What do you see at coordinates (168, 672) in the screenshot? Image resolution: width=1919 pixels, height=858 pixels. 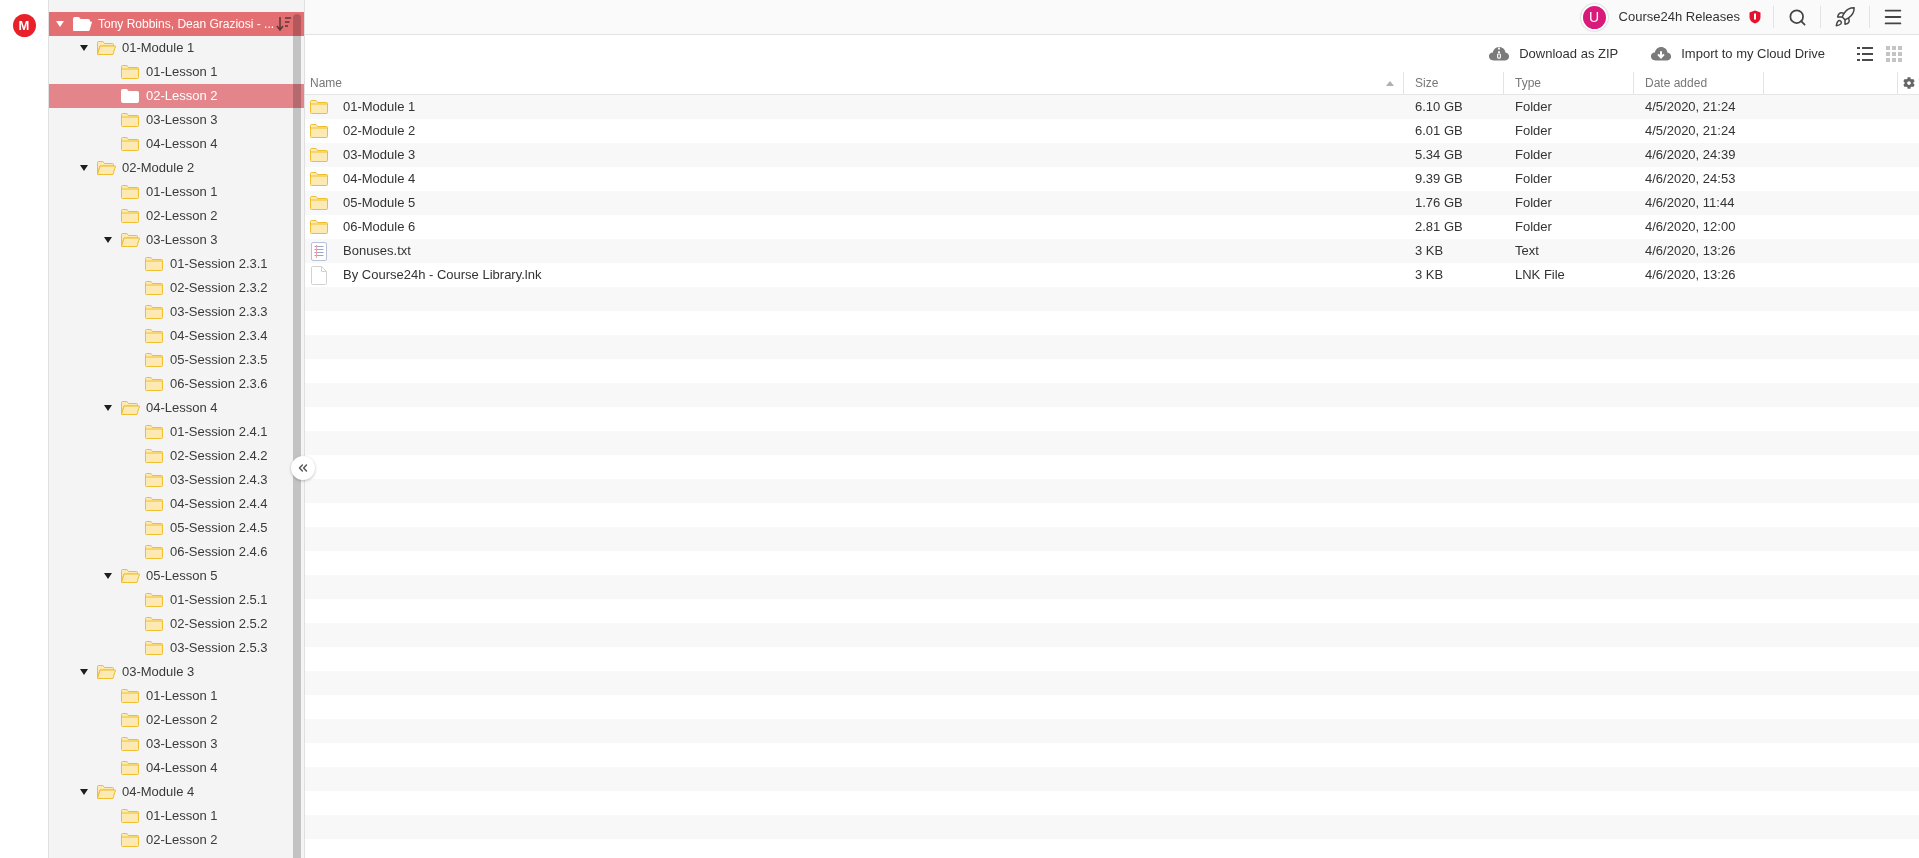 I see `tree-item: 03-Module 3` at bounding box center [168, 672].